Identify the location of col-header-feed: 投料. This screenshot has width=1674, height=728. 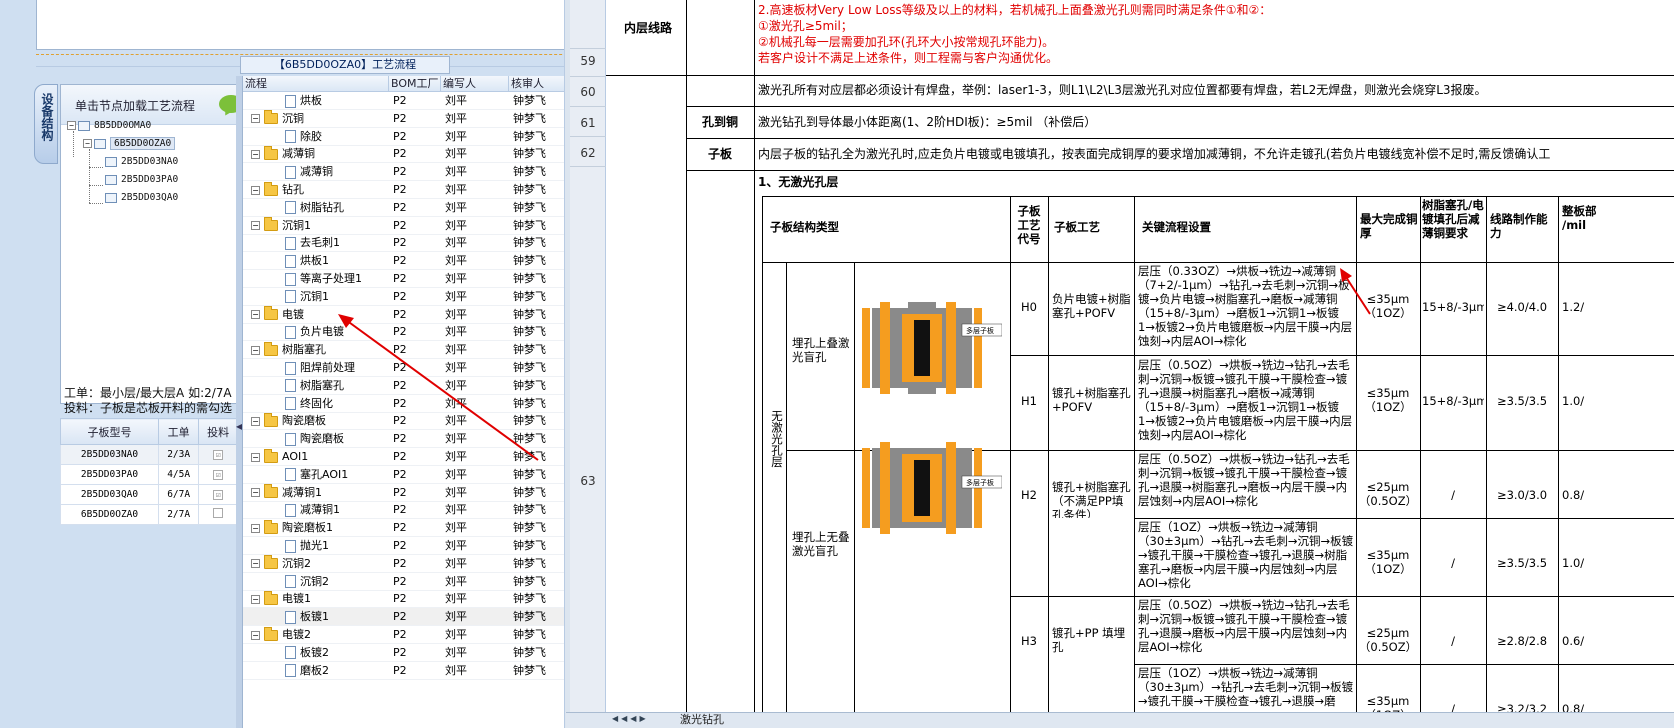
(218, 431).